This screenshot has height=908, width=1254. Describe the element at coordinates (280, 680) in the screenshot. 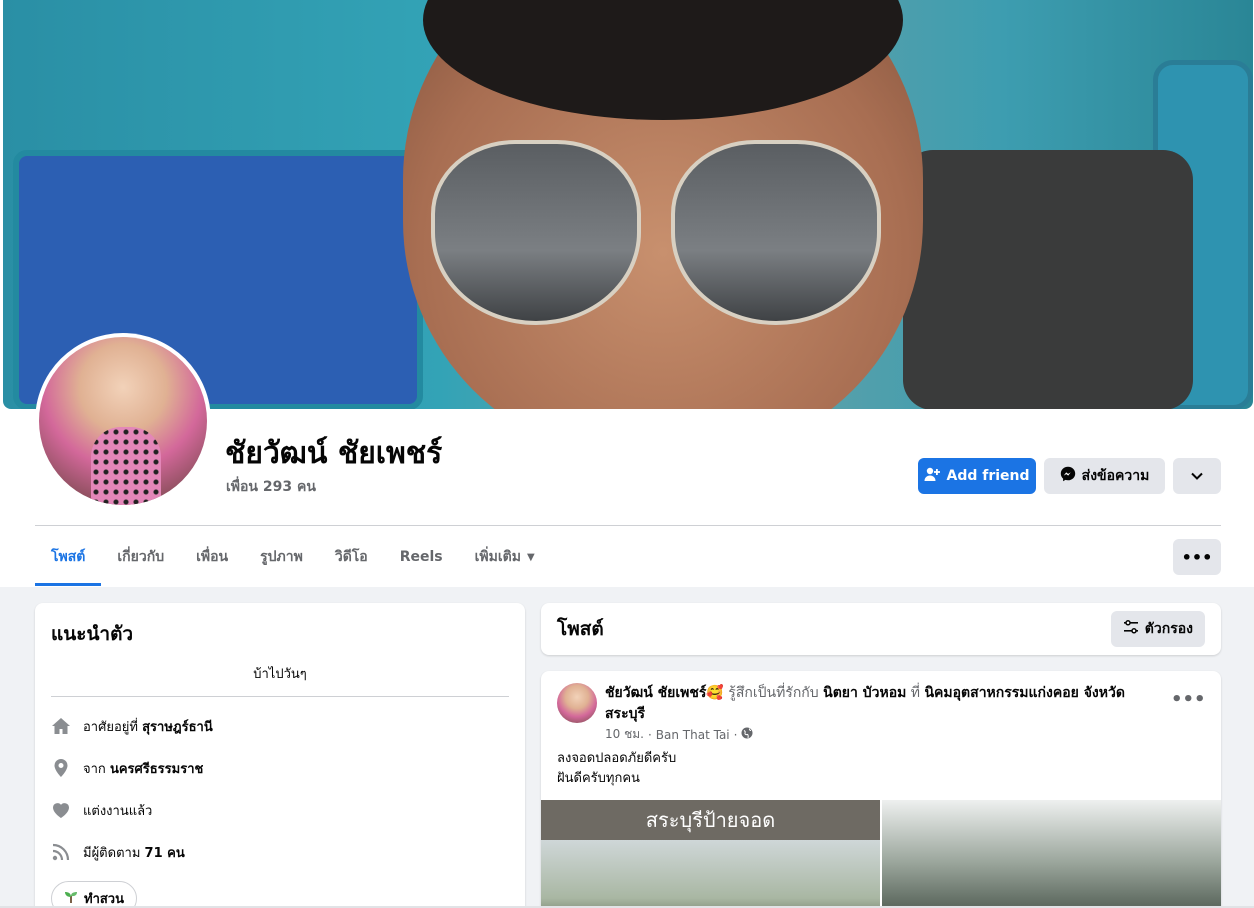

I see `intro-bio: บ้าไปวันๆ` at that location.